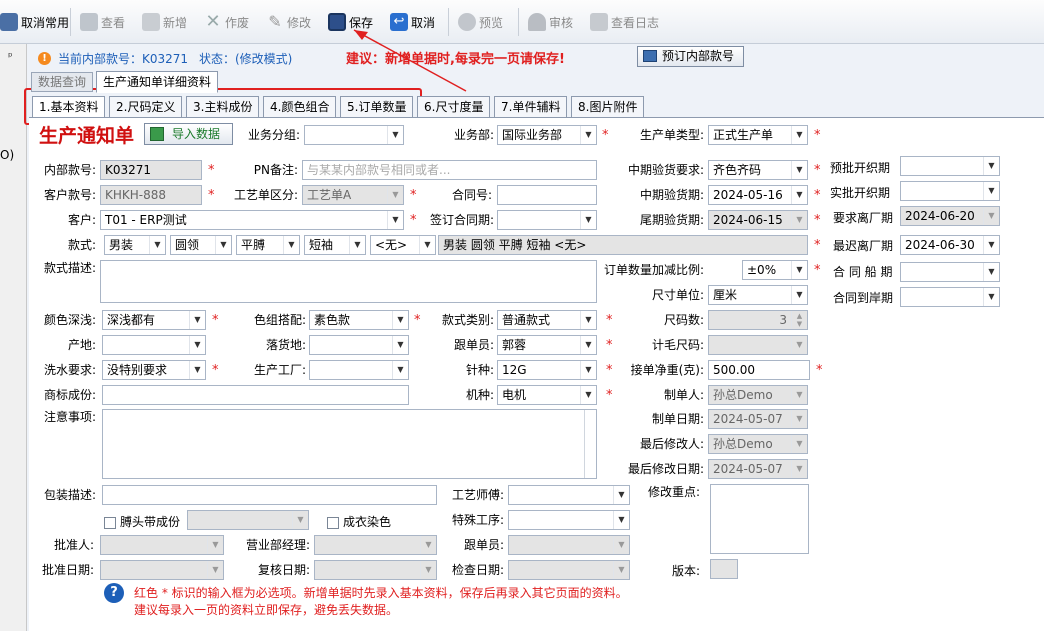 The width and height of the screenshot is (1044, 631). Describe the element at coordinates (154, 370) in the screenshot. I see `wash-req-select: 没特别要求 ▼` at that location.